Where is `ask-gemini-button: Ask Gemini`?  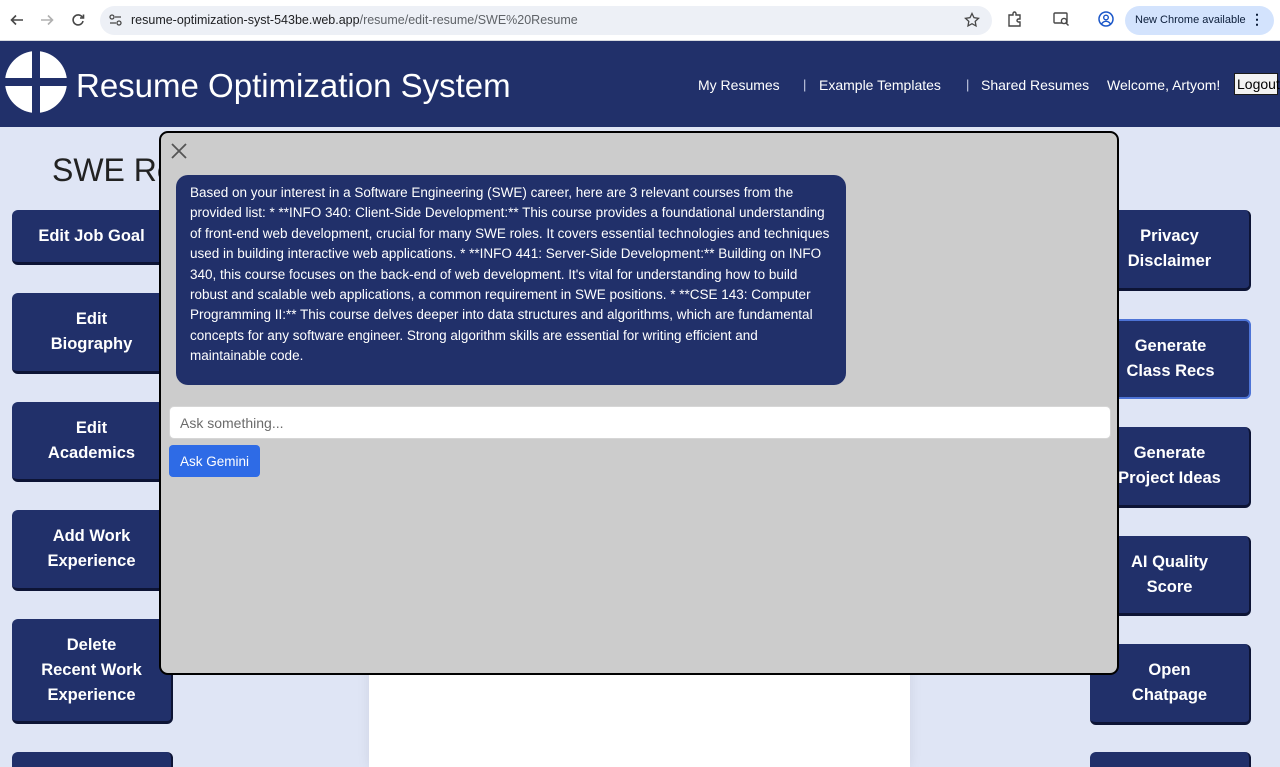
ask-gemini-button: Ask Gemini is located at coordinates (214, 461).